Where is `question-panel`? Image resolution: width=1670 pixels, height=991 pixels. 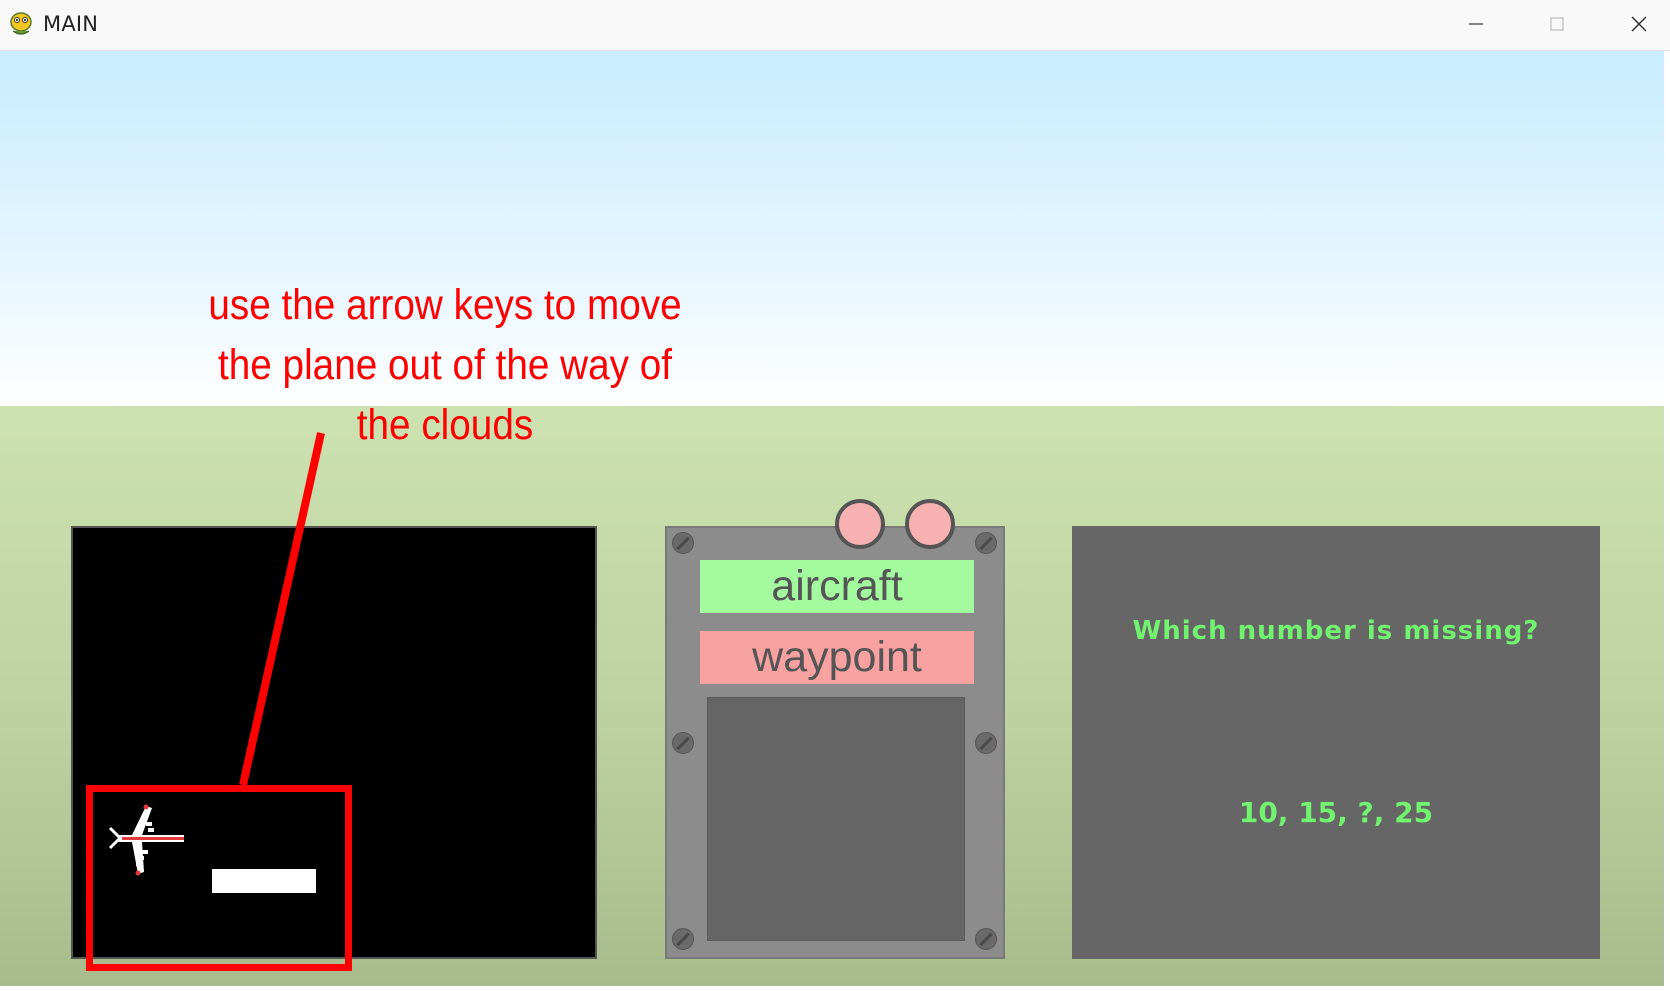
question-panel is located at coordinates (1336, 742).